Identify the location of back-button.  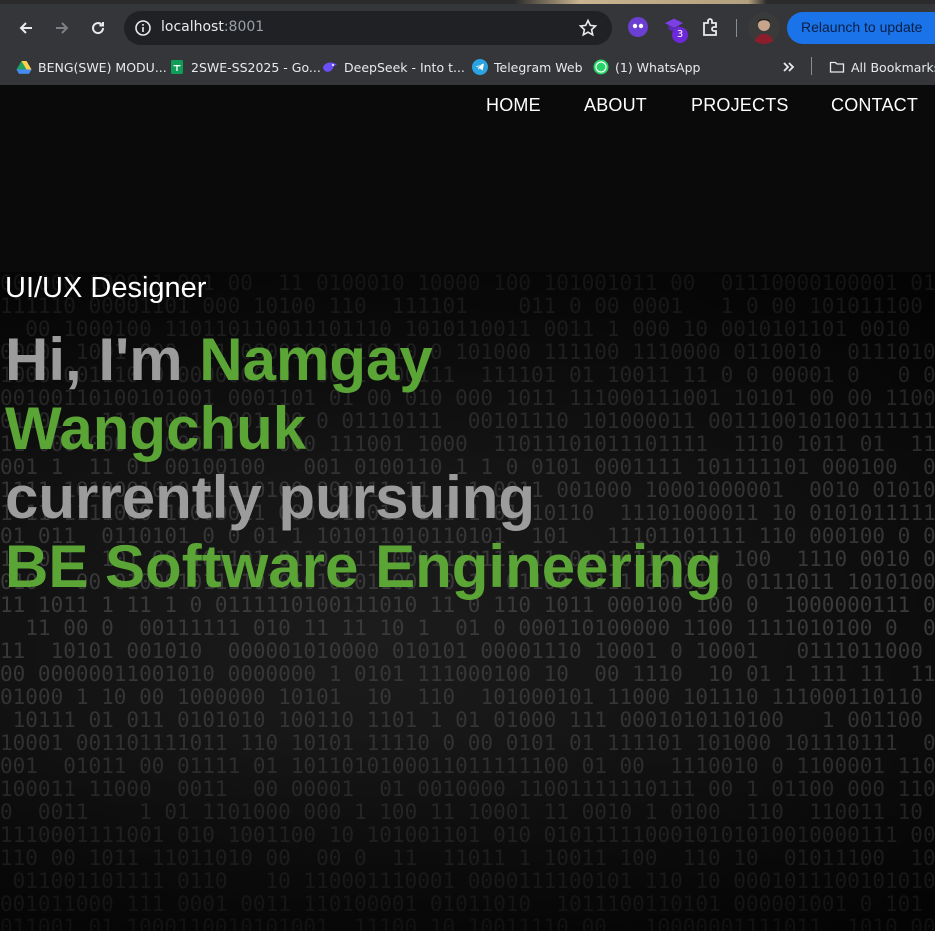
(26, 28).